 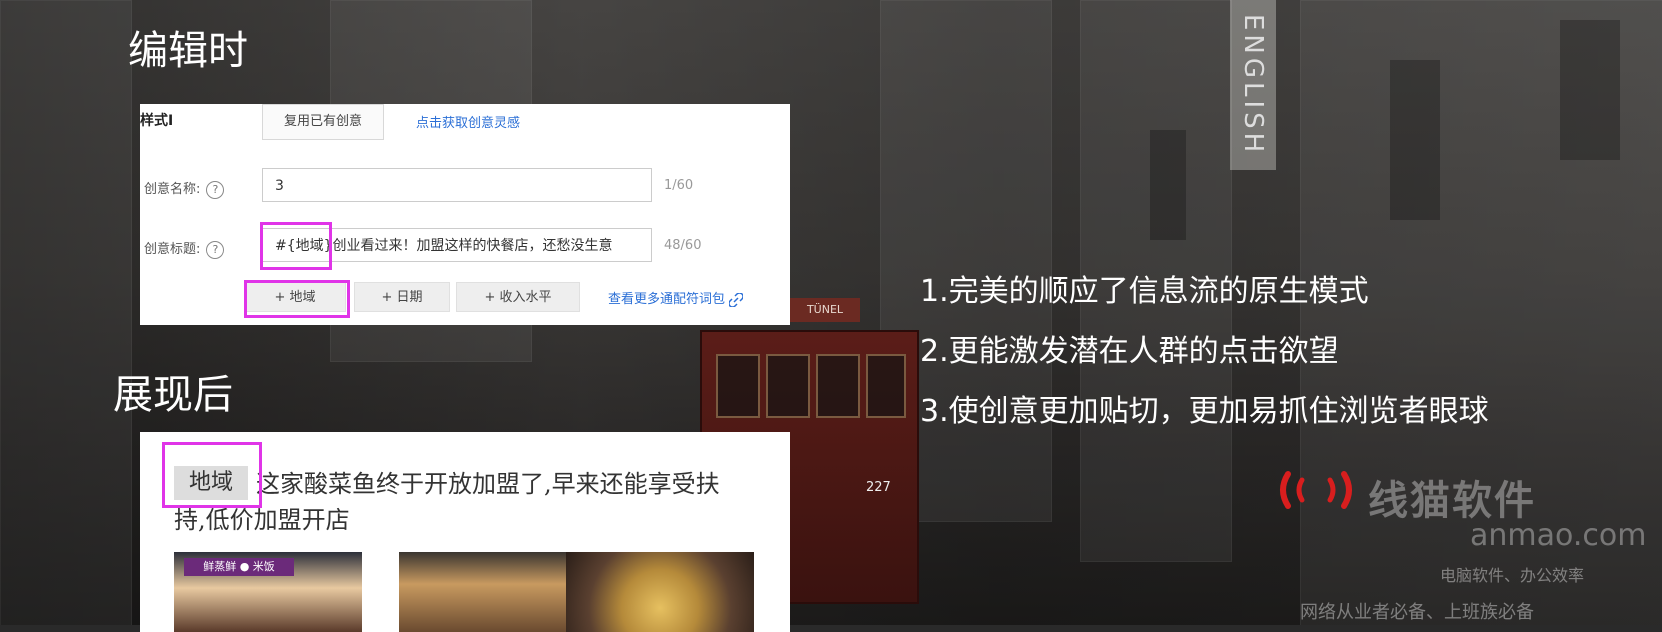 What do you see at coordinates (1204, 411) in the screenshot?
I see `benefit-point: 3.使创意更加贴切，更加易抓住浏览者眼球` at bounding box center [1204, 411].